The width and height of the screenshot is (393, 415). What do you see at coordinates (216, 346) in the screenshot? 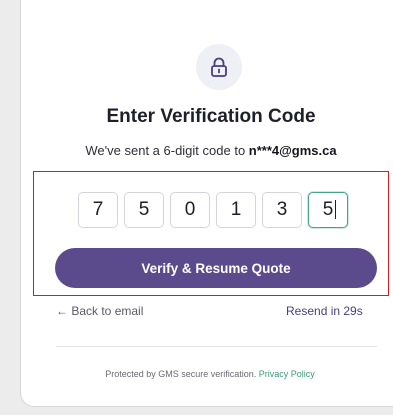
I see `divider` at bounding box center [216, 346].